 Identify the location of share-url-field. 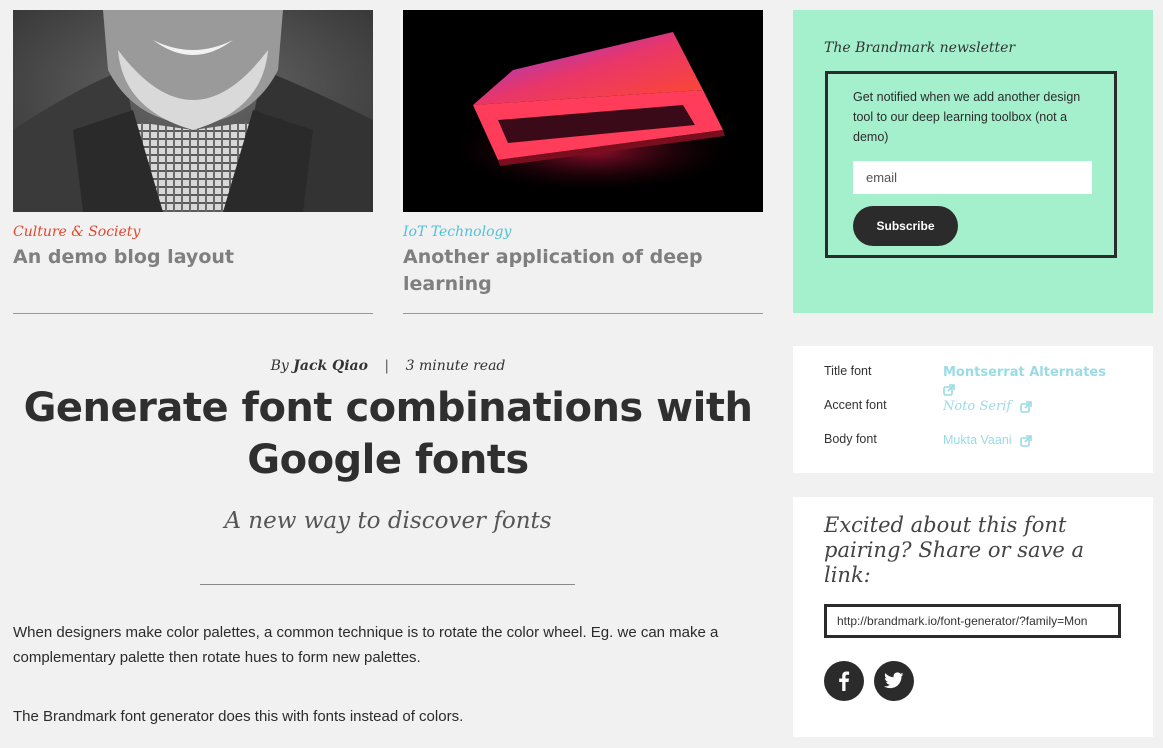
(972, 621).